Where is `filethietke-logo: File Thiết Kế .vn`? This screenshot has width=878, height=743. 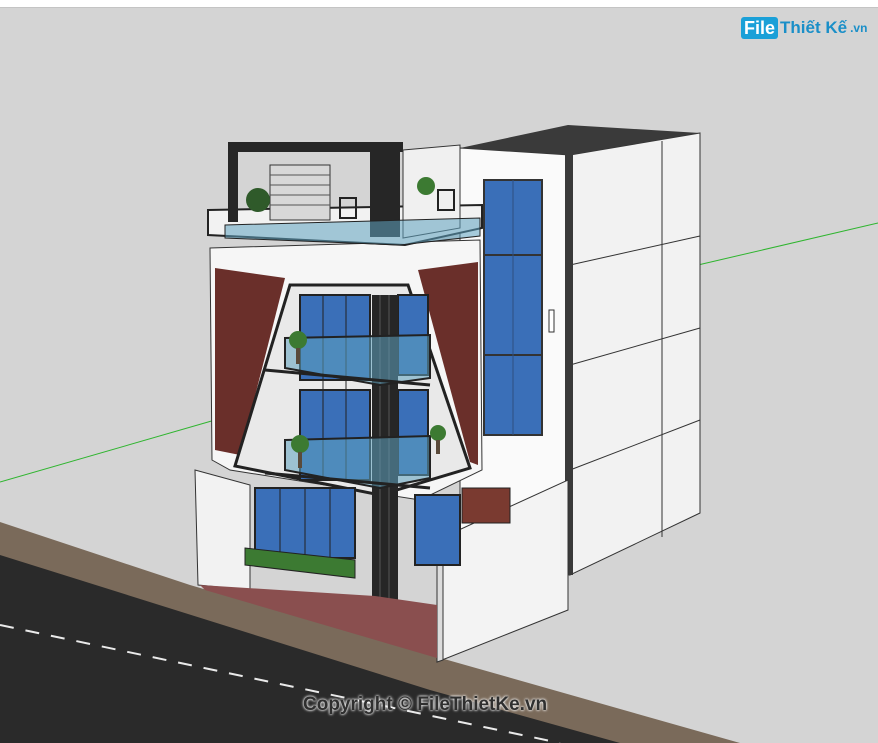
filethietke-logo: File Thiết Kế .vn is located at coordinates (804, 28).